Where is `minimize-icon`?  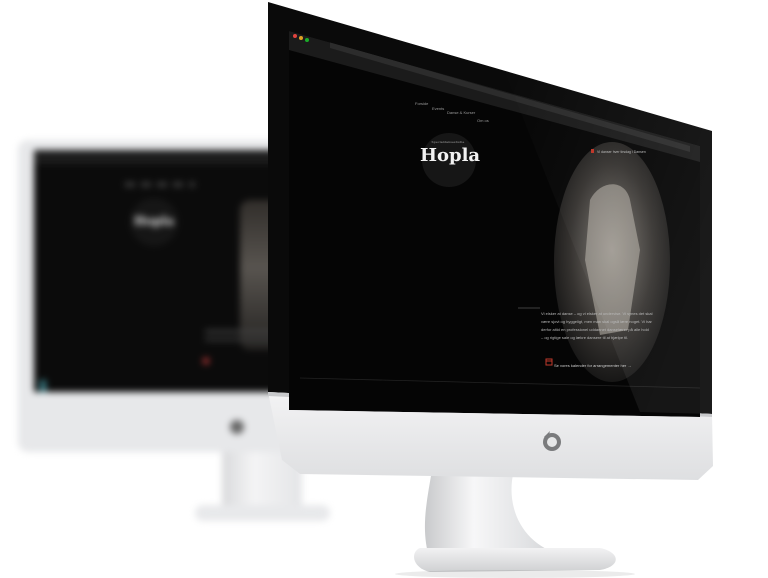
minimize-icon is located at coordinates (301, 38).